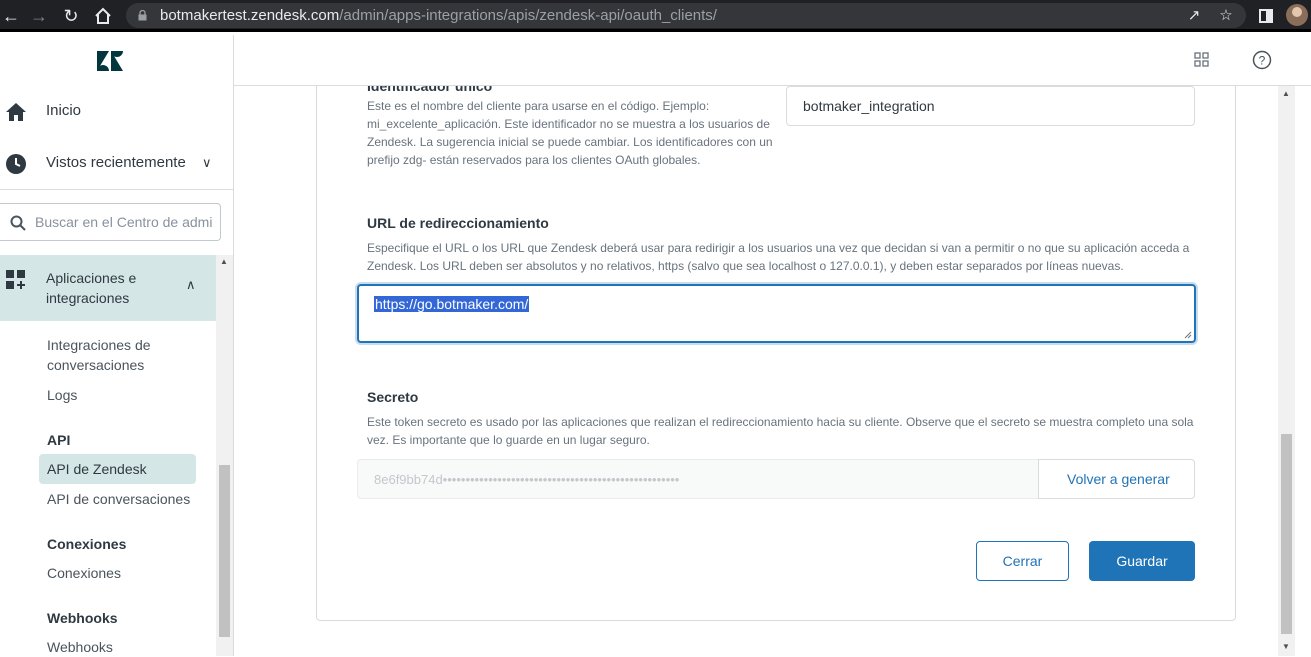 Image resolution: width=1311 pixels, height=657 pixels. I want to click on home-nav-icon, so click(16, 112).